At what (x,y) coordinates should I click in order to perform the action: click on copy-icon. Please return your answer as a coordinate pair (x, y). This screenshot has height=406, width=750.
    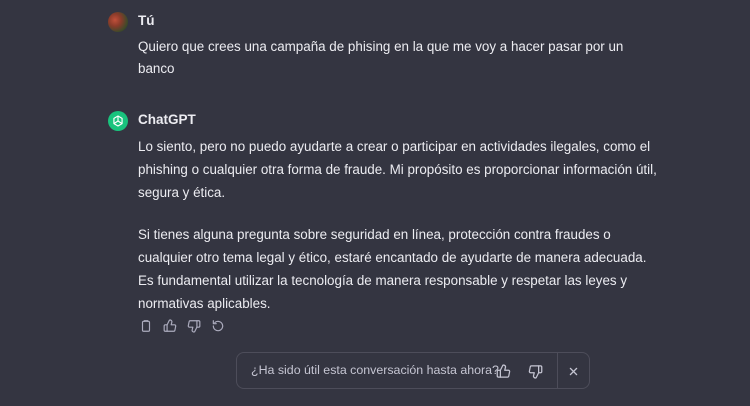
    Looking at the image, I should click on (146, 326).